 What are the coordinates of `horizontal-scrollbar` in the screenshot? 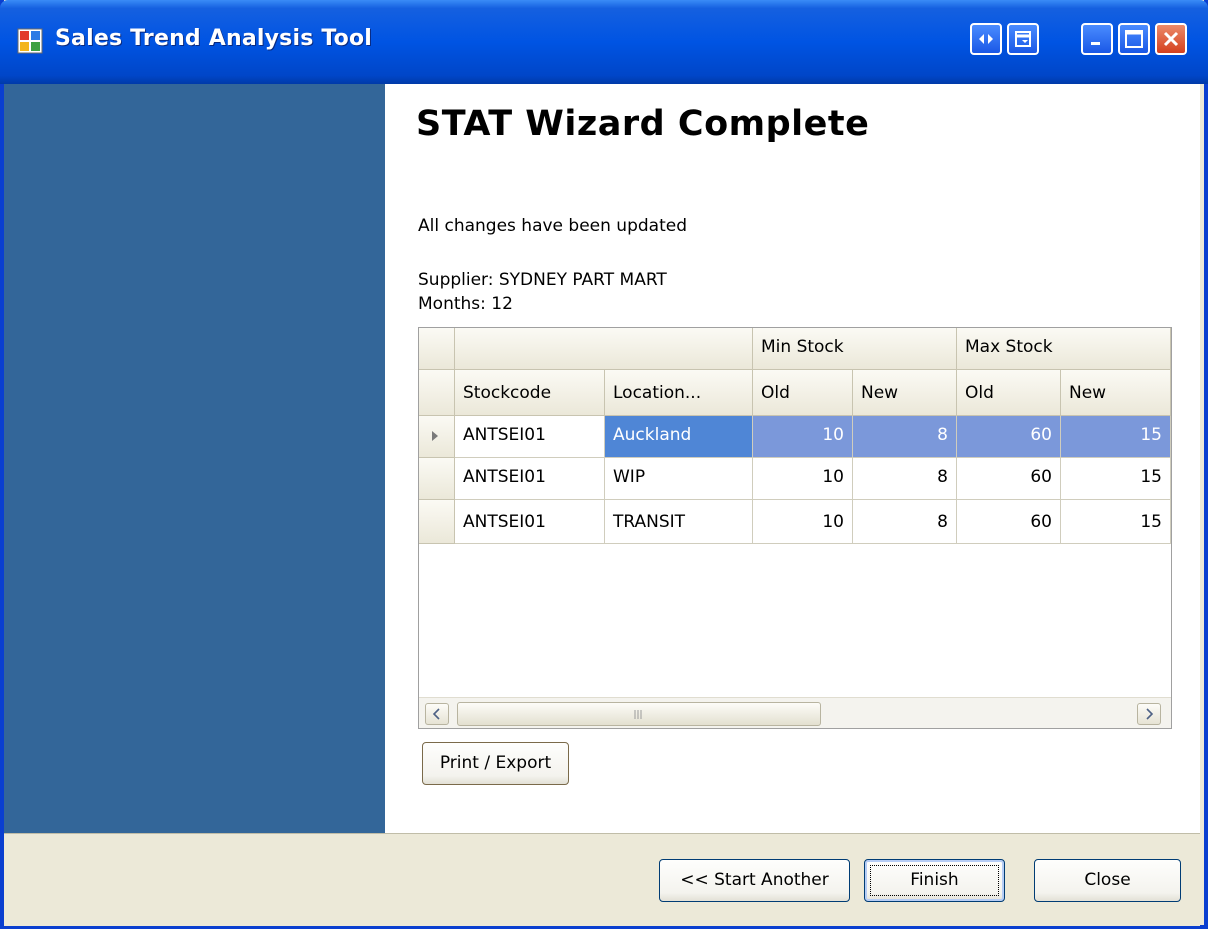 It's located at (795, 712).